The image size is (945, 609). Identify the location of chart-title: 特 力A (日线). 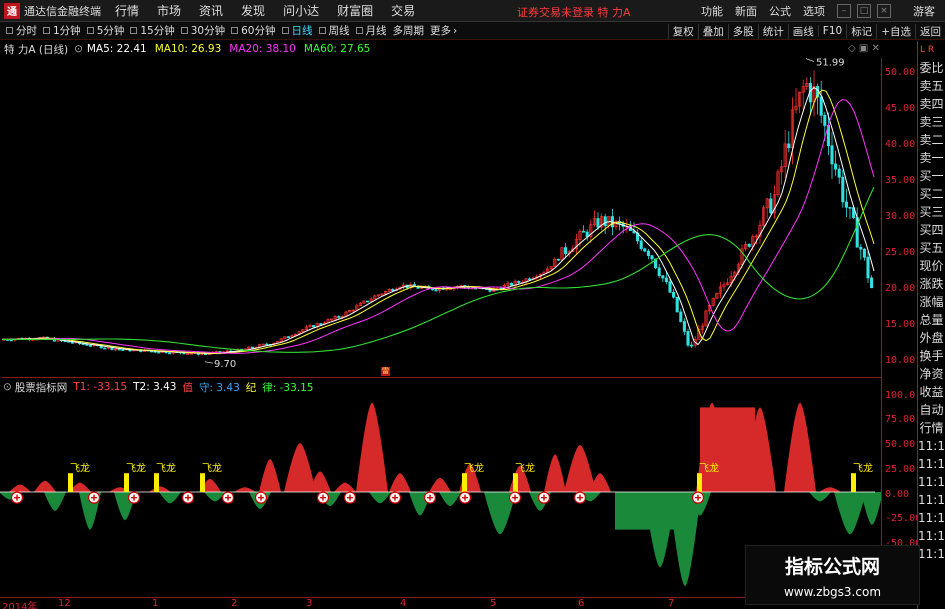
(36, 49).